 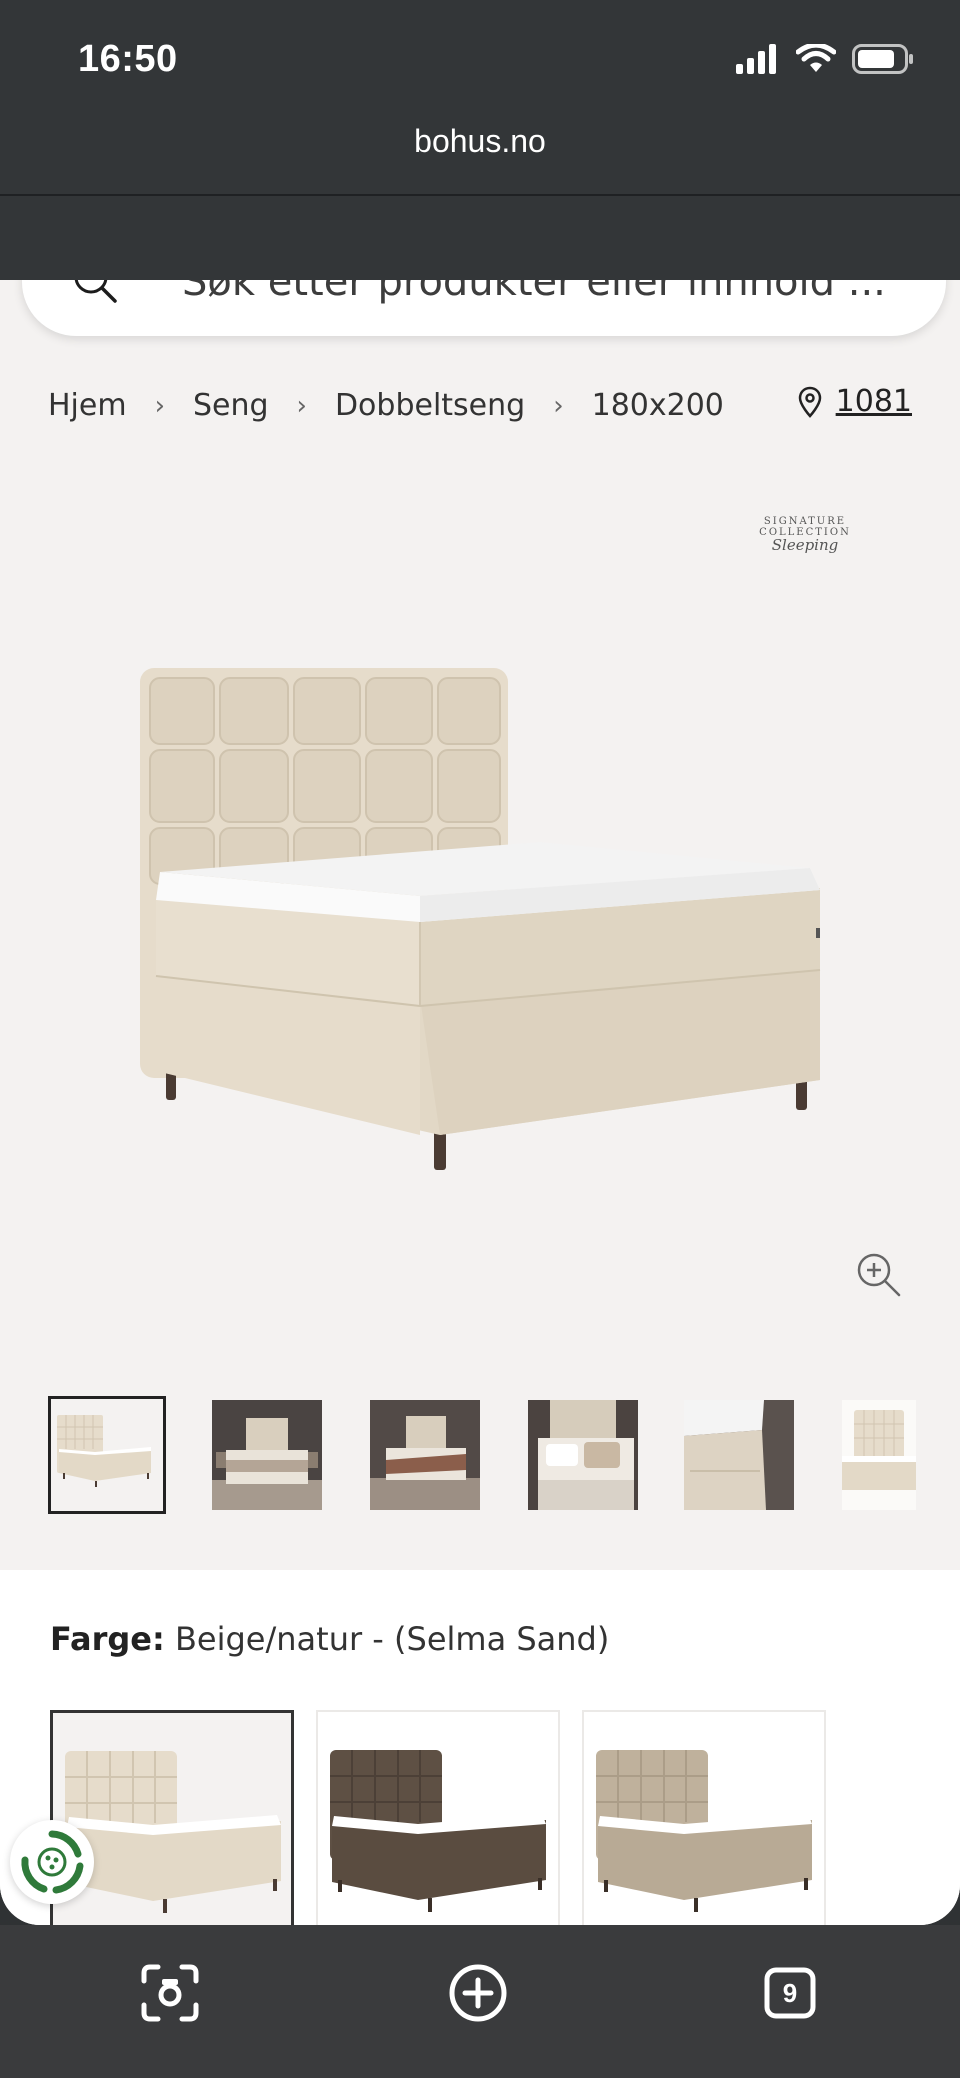 What do you see at coordinates (170, 1993) in the screenshot?
I see `camera-search-icon` at bounding box center [170, 1993].